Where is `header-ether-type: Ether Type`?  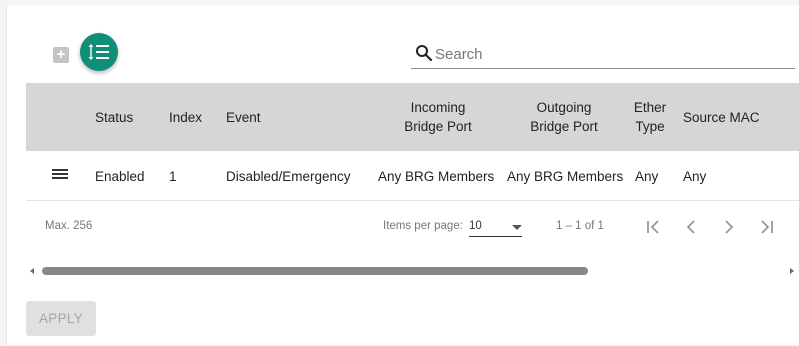
header-ether-type: Ether Type is located at coordinates (650, 117).